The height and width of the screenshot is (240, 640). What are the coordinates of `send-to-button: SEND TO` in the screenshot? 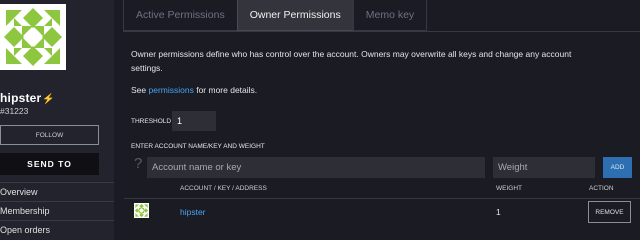 It's located at (49, 164).